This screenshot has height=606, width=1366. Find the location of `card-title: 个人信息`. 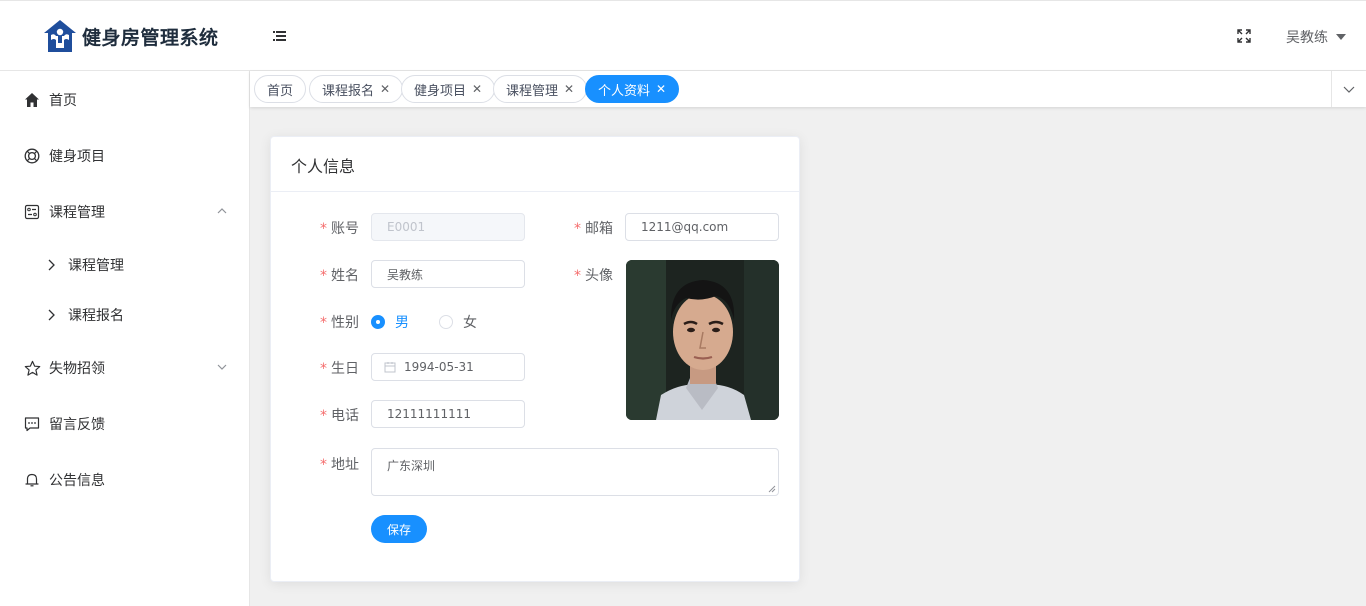

card-title: 个人信息 is located at coordinates (535, 164).